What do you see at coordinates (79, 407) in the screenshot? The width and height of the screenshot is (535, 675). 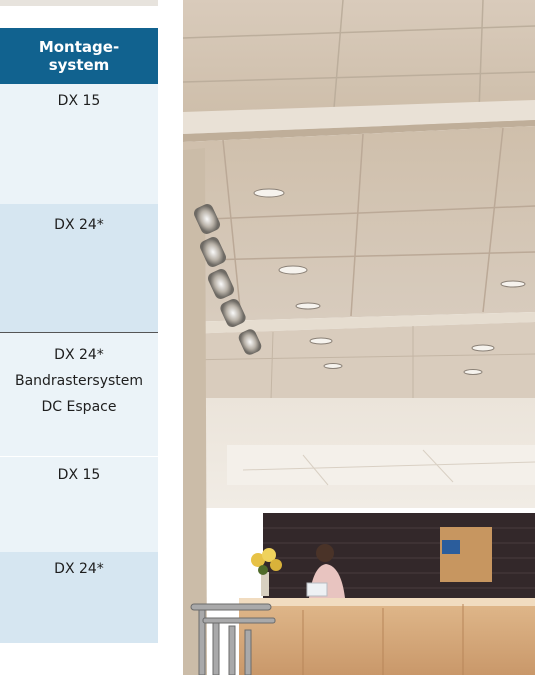 I see `cell-text: DC Espace` at bounding box center [79, 407].